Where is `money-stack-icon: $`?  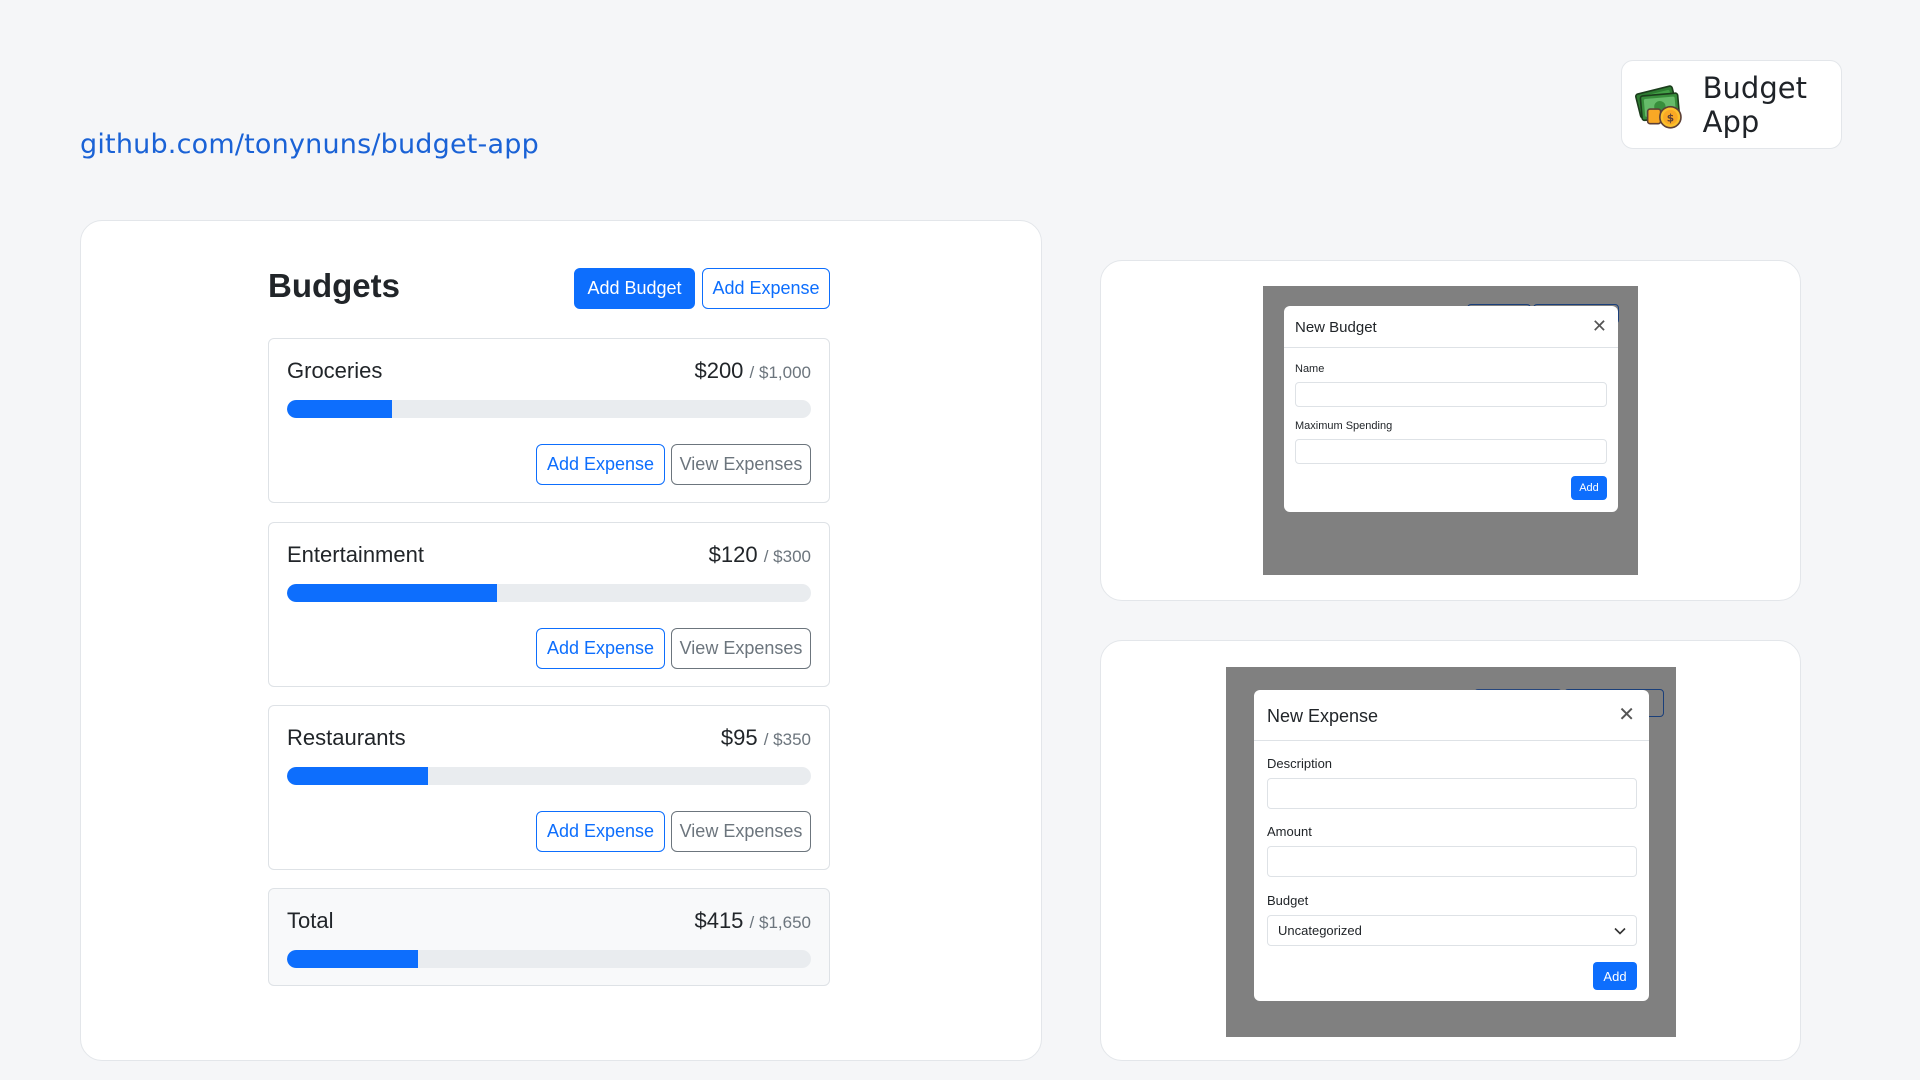
money-stack-icon: $ is located at coordinates (1658, 106).